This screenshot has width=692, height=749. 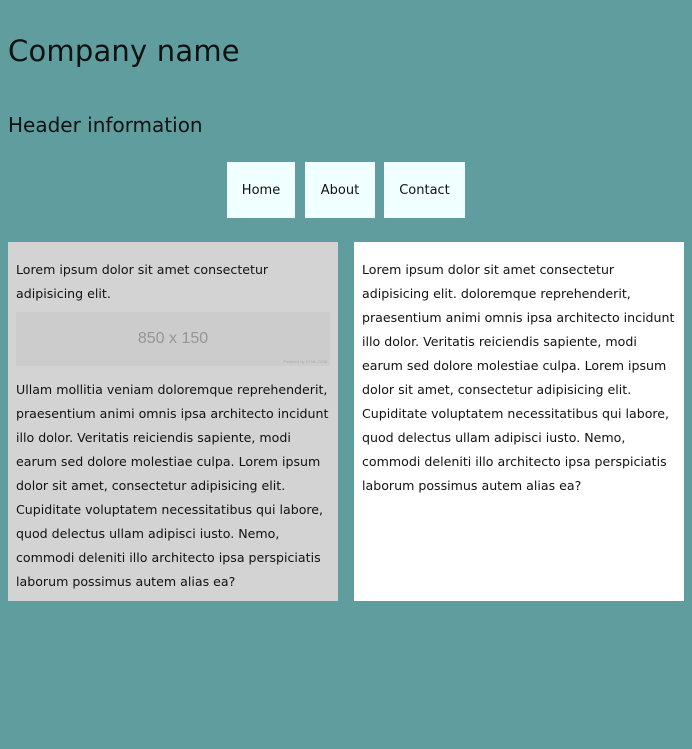 What do you see at coordinates (261, 190) in the screenshot?
I see `nav-item-home: Home` at bounding box center [261, 190].